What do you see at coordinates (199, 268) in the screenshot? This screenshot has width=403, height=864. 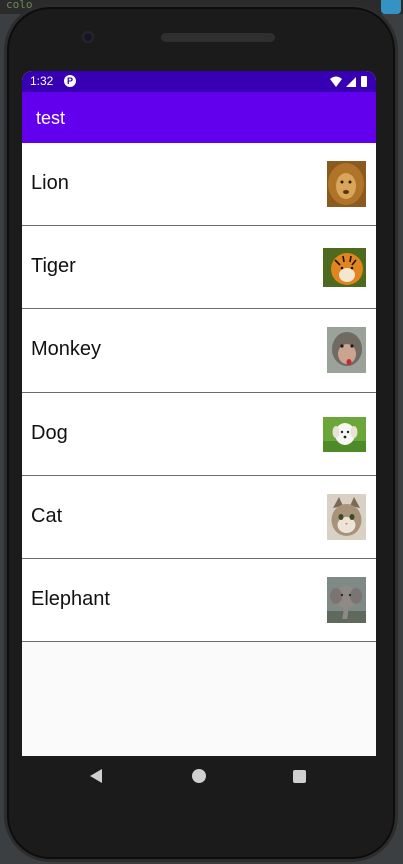 I see `list-item-tiger: Tiger` at bounding box center [199, 268].